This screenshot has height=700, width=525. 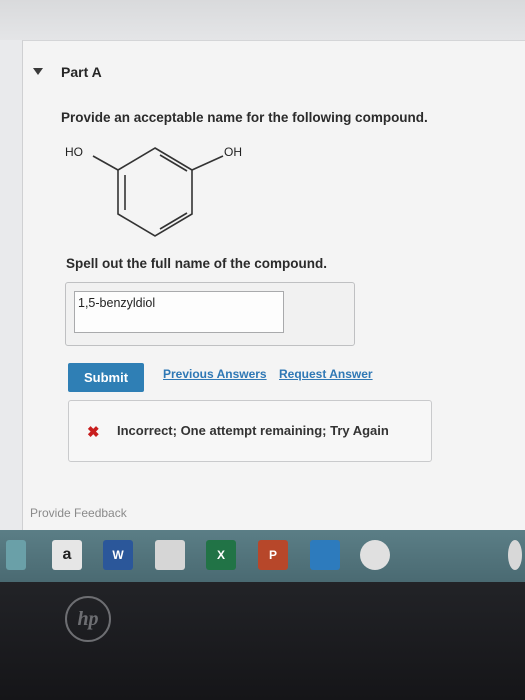 What do you see at coordinates (170, 555) in the screenshot?
I see `store-icon` at bounding box center [170, 555].